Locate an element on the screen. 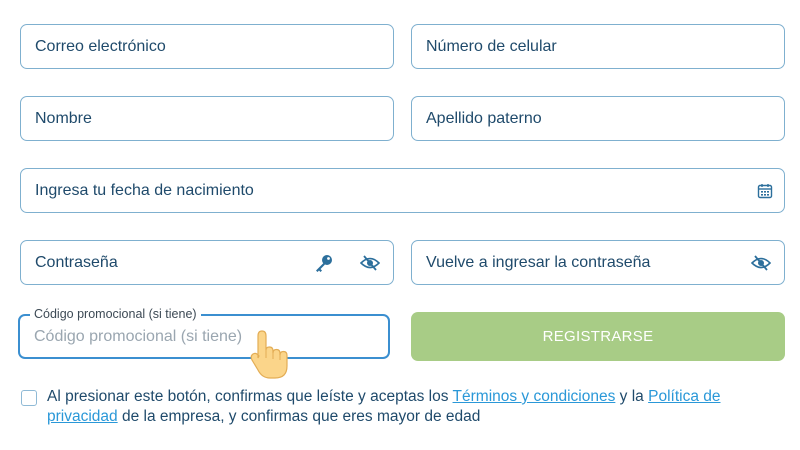  terms-link: Términos y condiciones is located at coordinates (534, 396).